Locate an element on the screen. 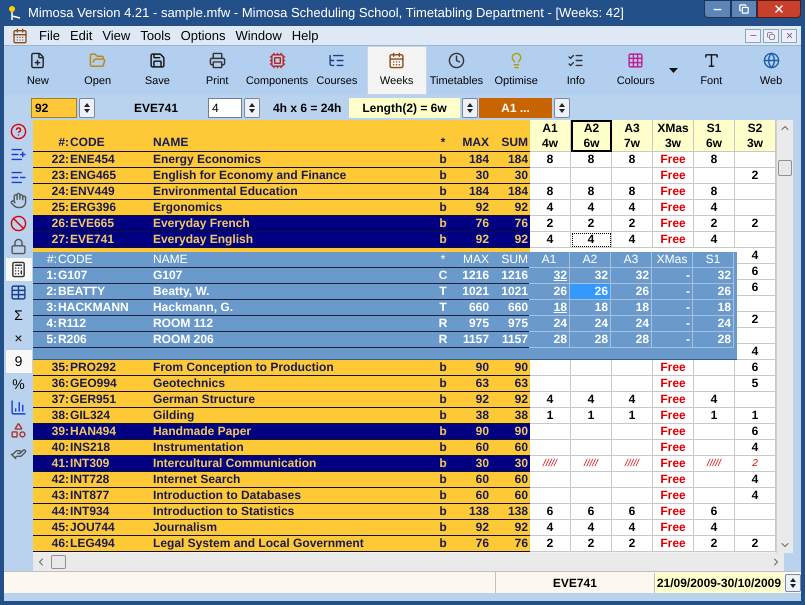 The height and width of the screenshot is (605, 805). course-row: 41:INT309 Intercultural Communication b 30 30 is located at coordinates (281, 464).